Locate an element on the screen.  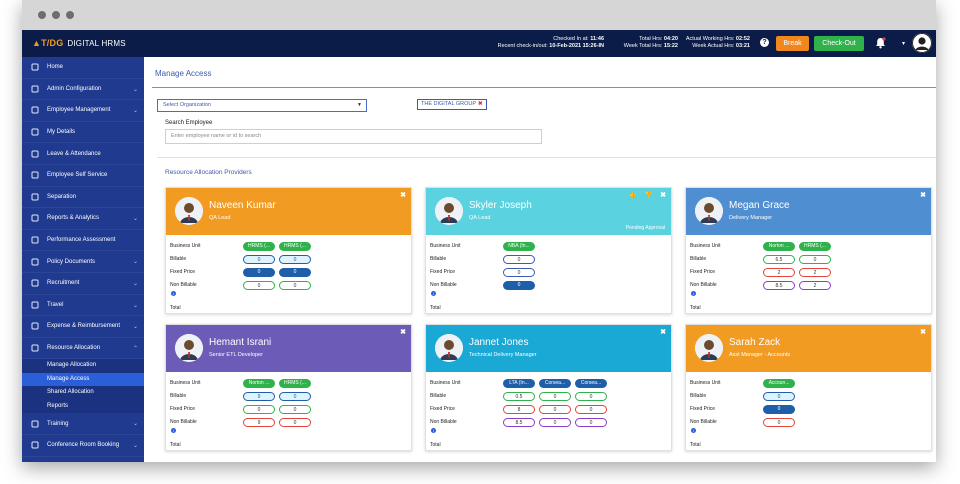
sidebar-item: Employee Self Service is located at coordinates (83, 176).